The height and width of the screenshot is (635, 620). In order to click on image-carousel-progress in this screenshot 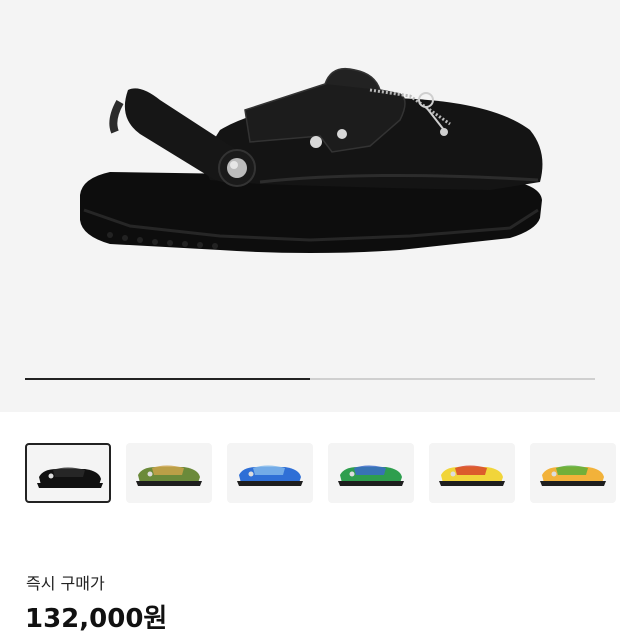, I will do `click(310, 379)`.